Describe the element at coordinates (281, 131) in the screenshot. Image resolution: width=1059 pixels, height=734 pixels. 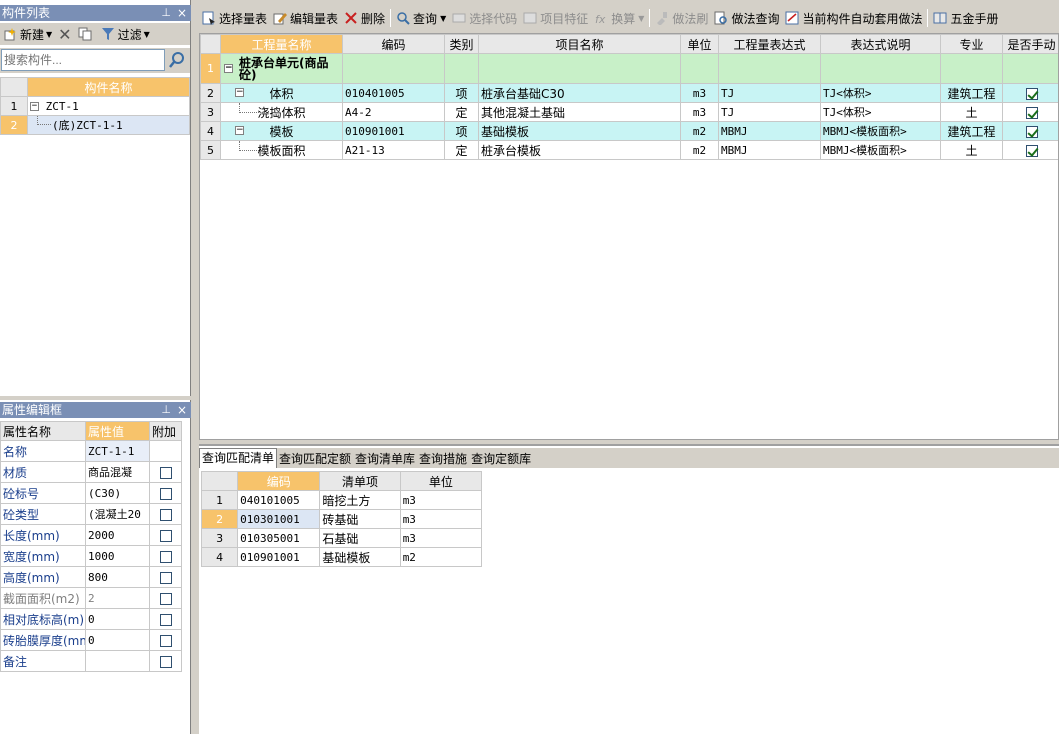
I see `quantity-name: − 模板` at that location.